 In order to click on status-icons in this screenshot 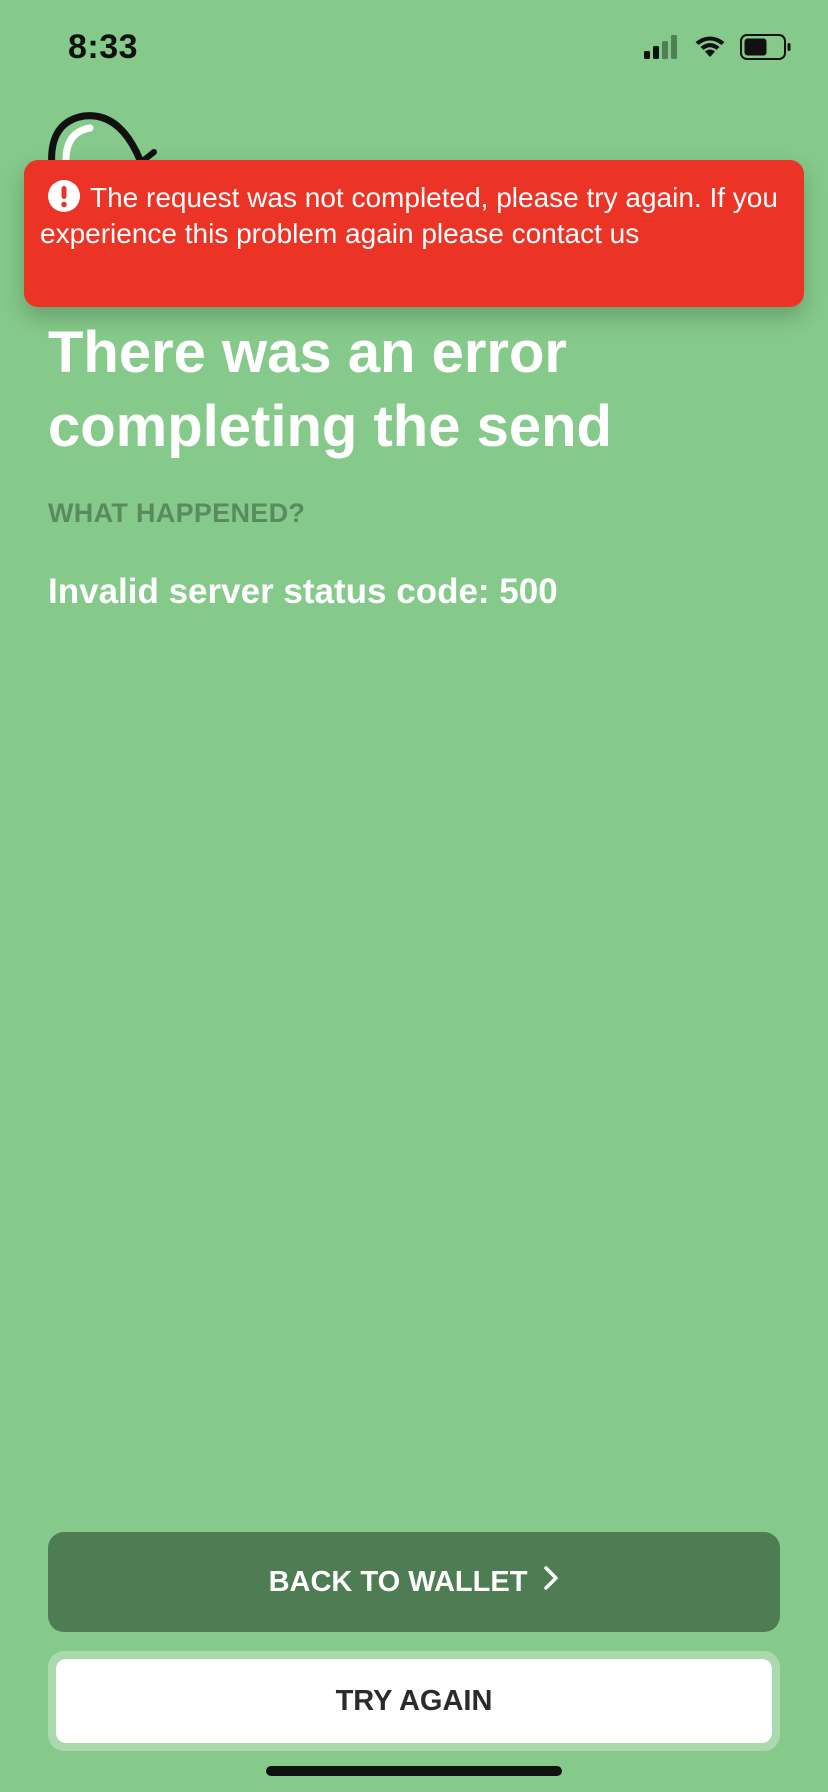, I will do `click(718, 49)`.